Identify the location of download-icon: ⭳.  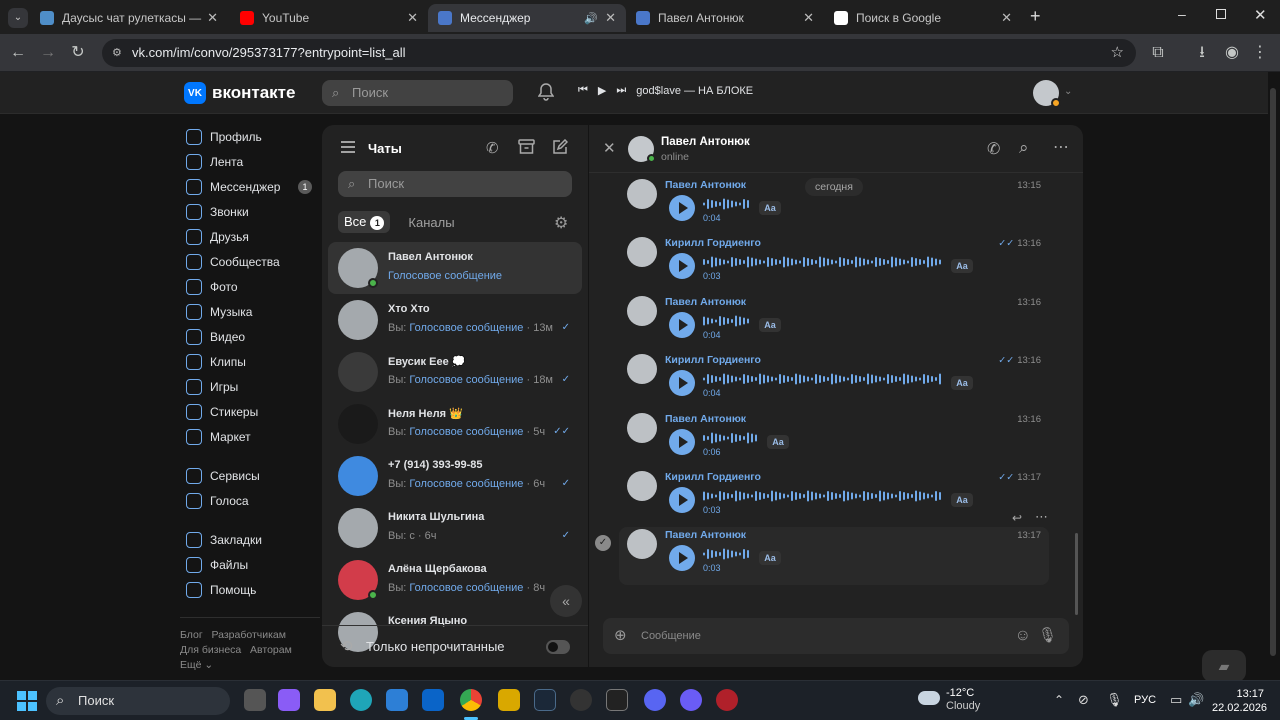
(1202, 53).